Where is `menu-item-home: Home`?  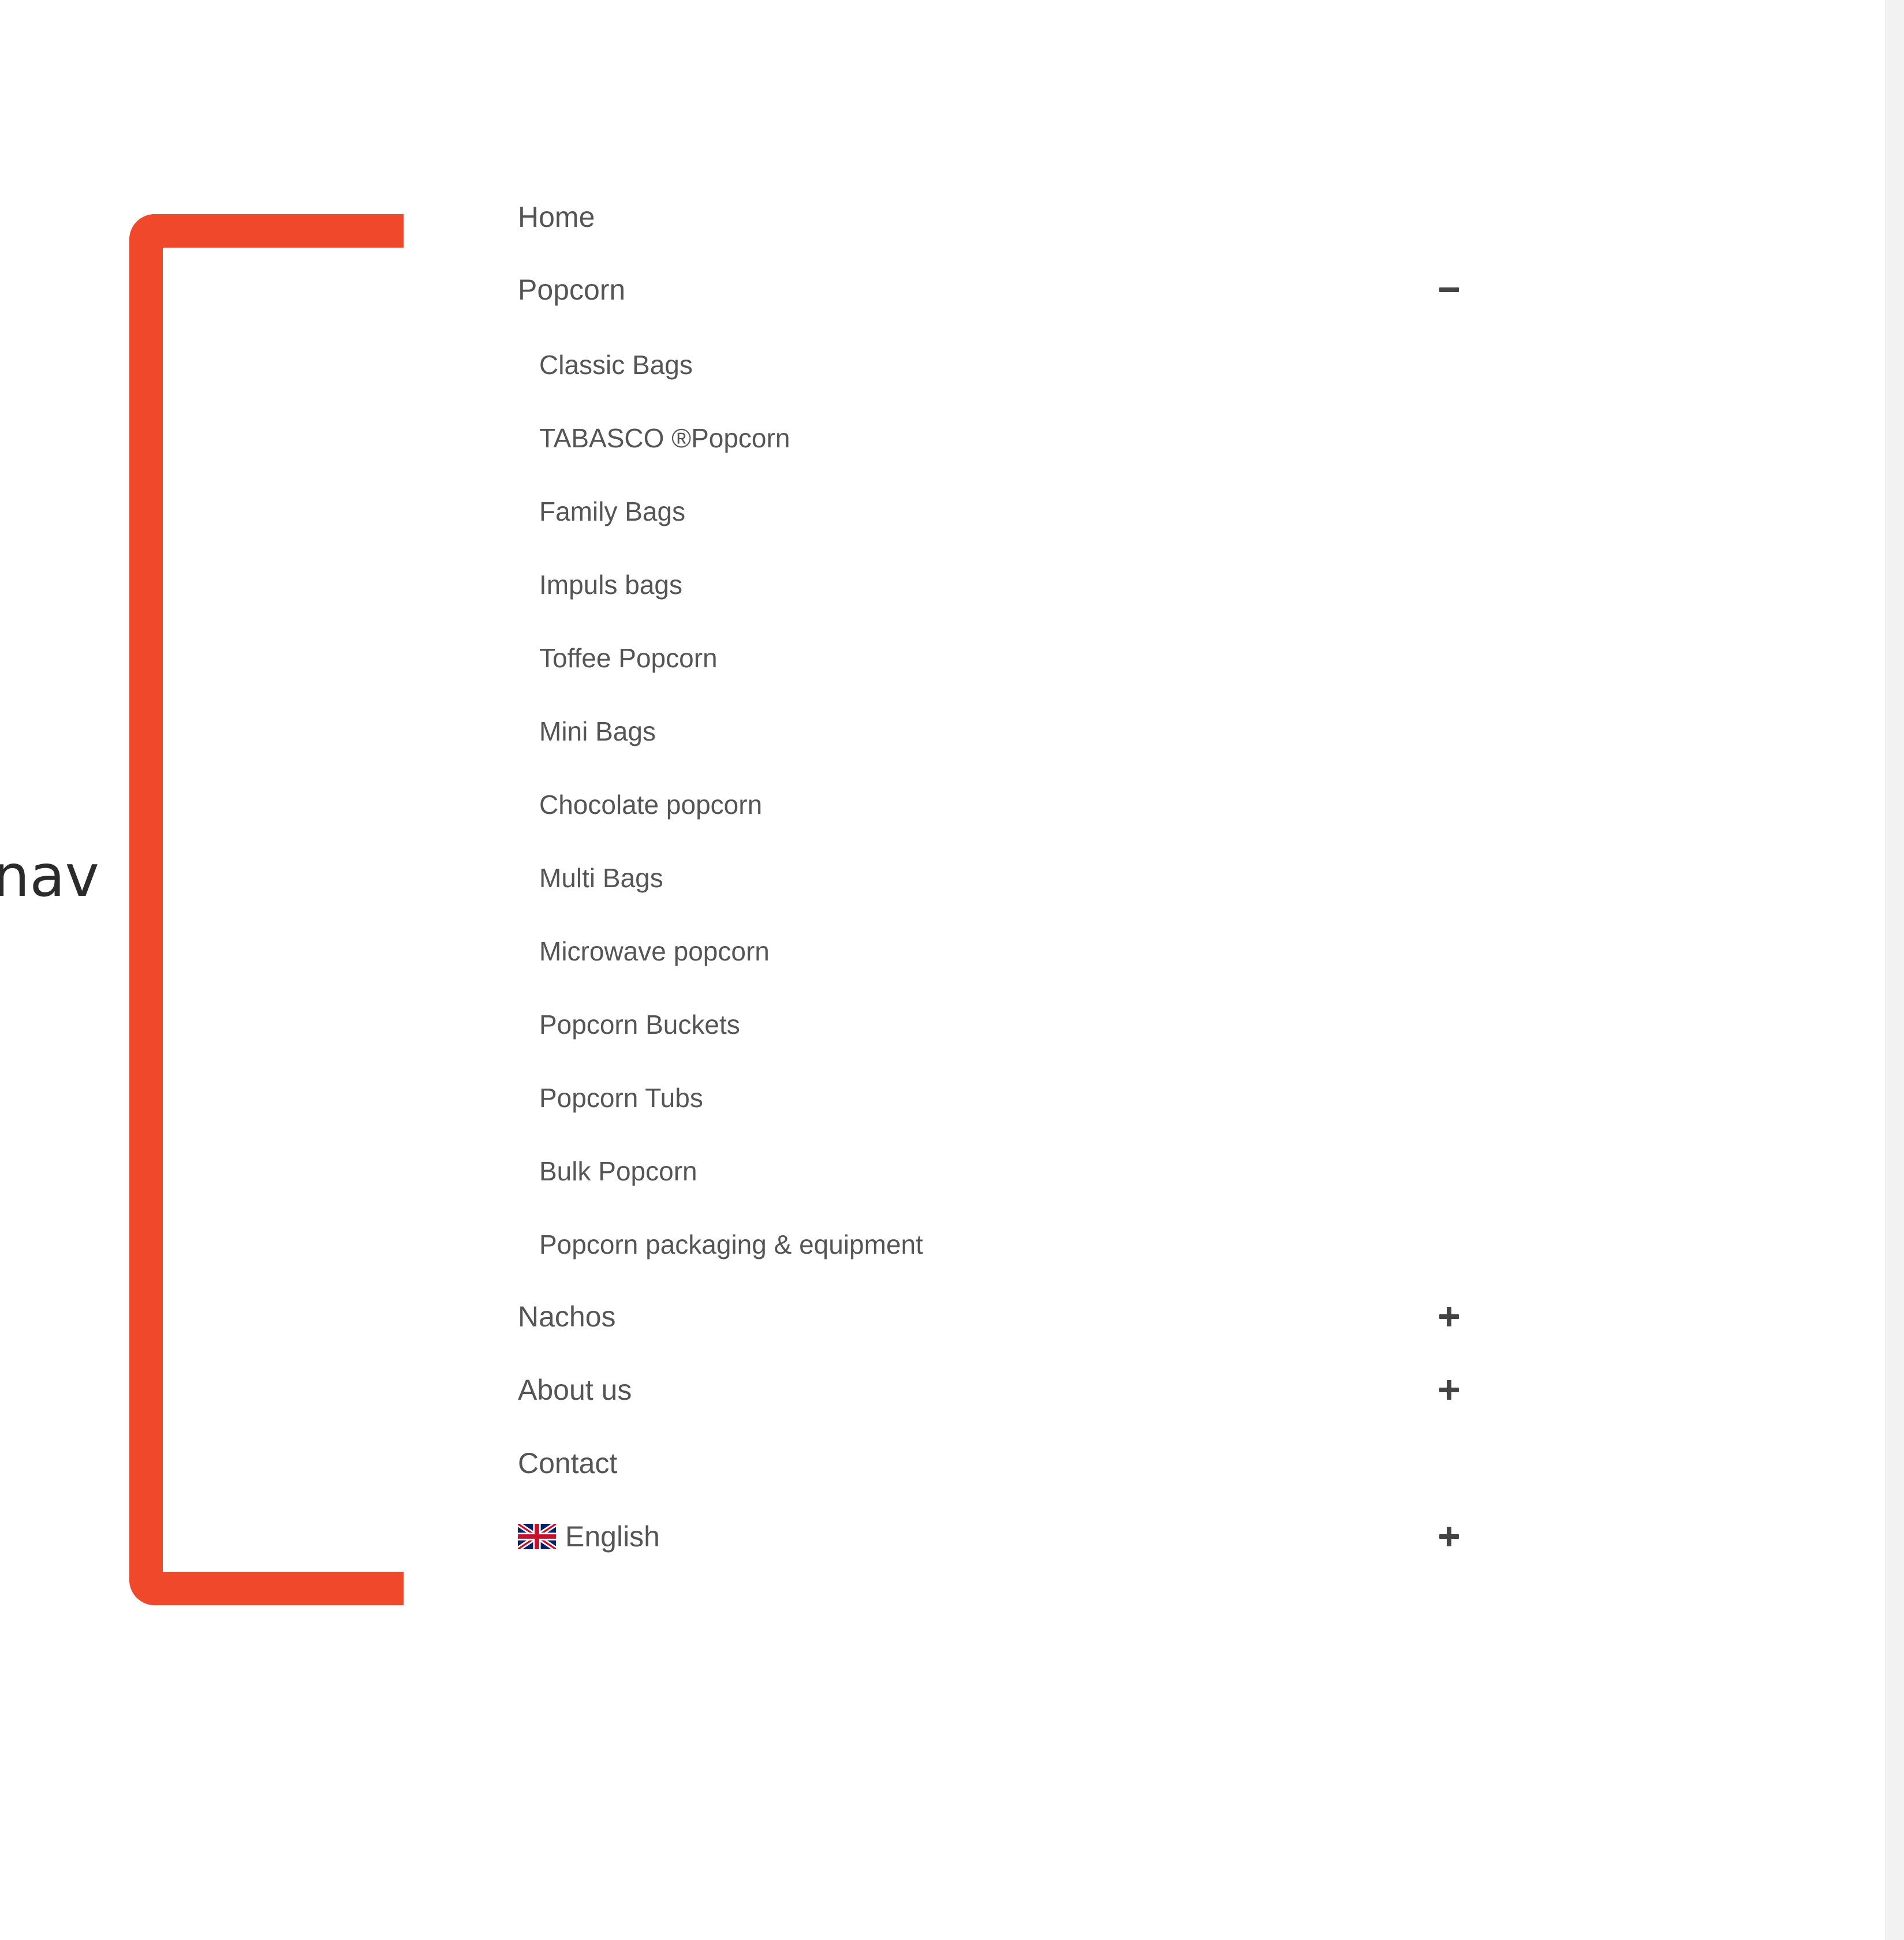
menu-item-home: Home is located at coordinates (991, 217).